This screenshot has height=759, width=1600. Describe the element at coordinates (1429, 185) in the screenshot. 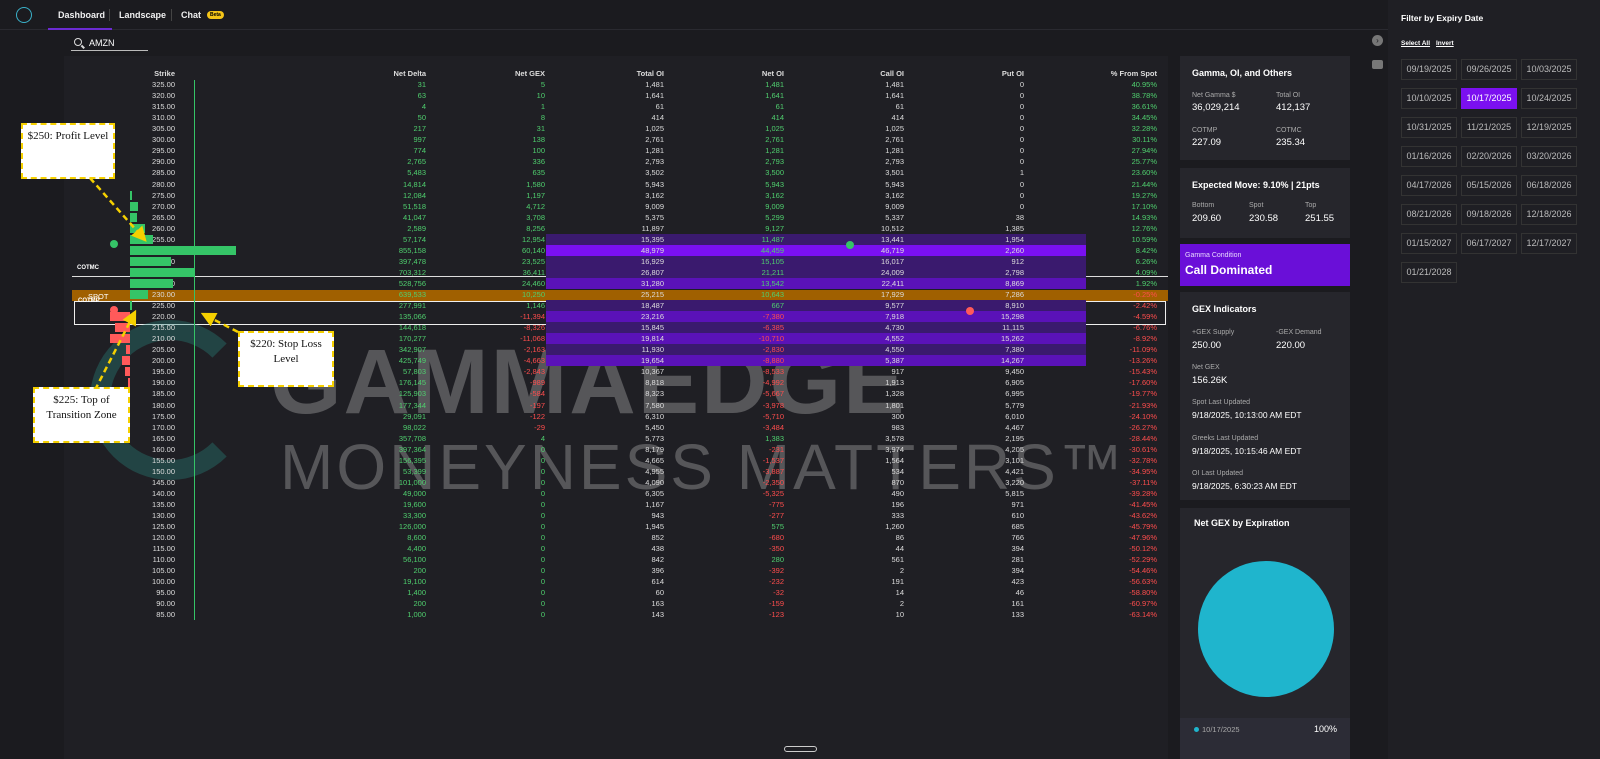

I see `expiry-date-button: 04/17/2026` at that location.